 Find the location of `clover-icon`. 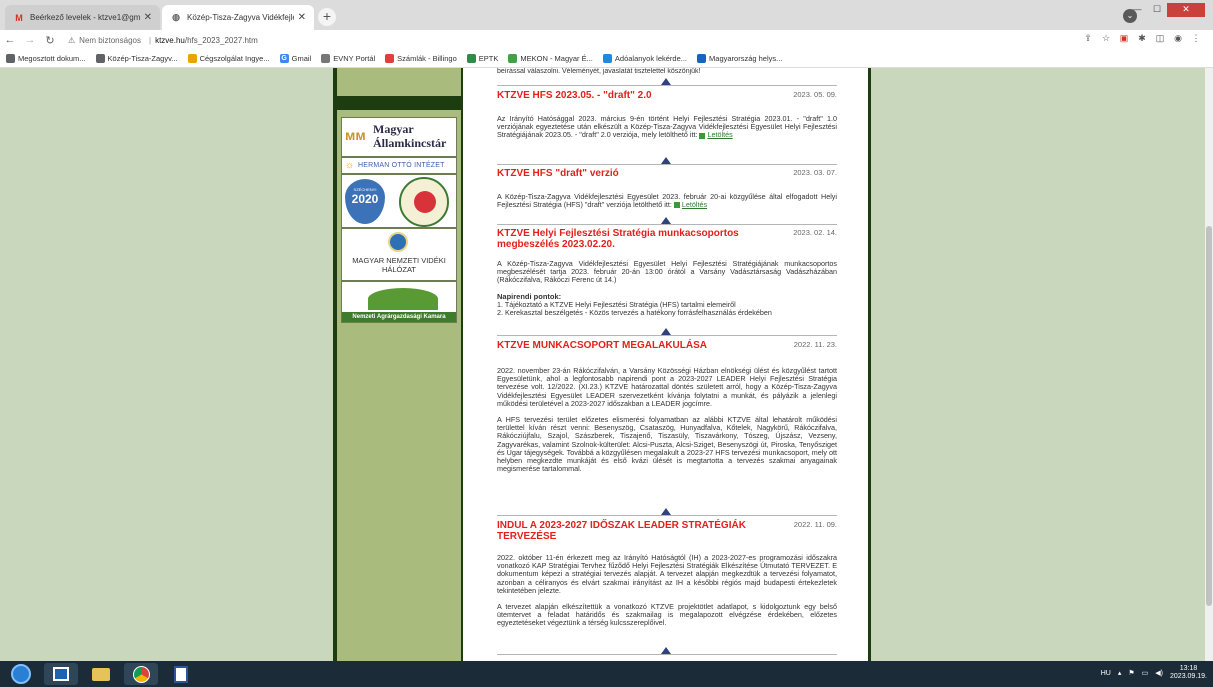

clover-icon is located at coordinates (425, 202).